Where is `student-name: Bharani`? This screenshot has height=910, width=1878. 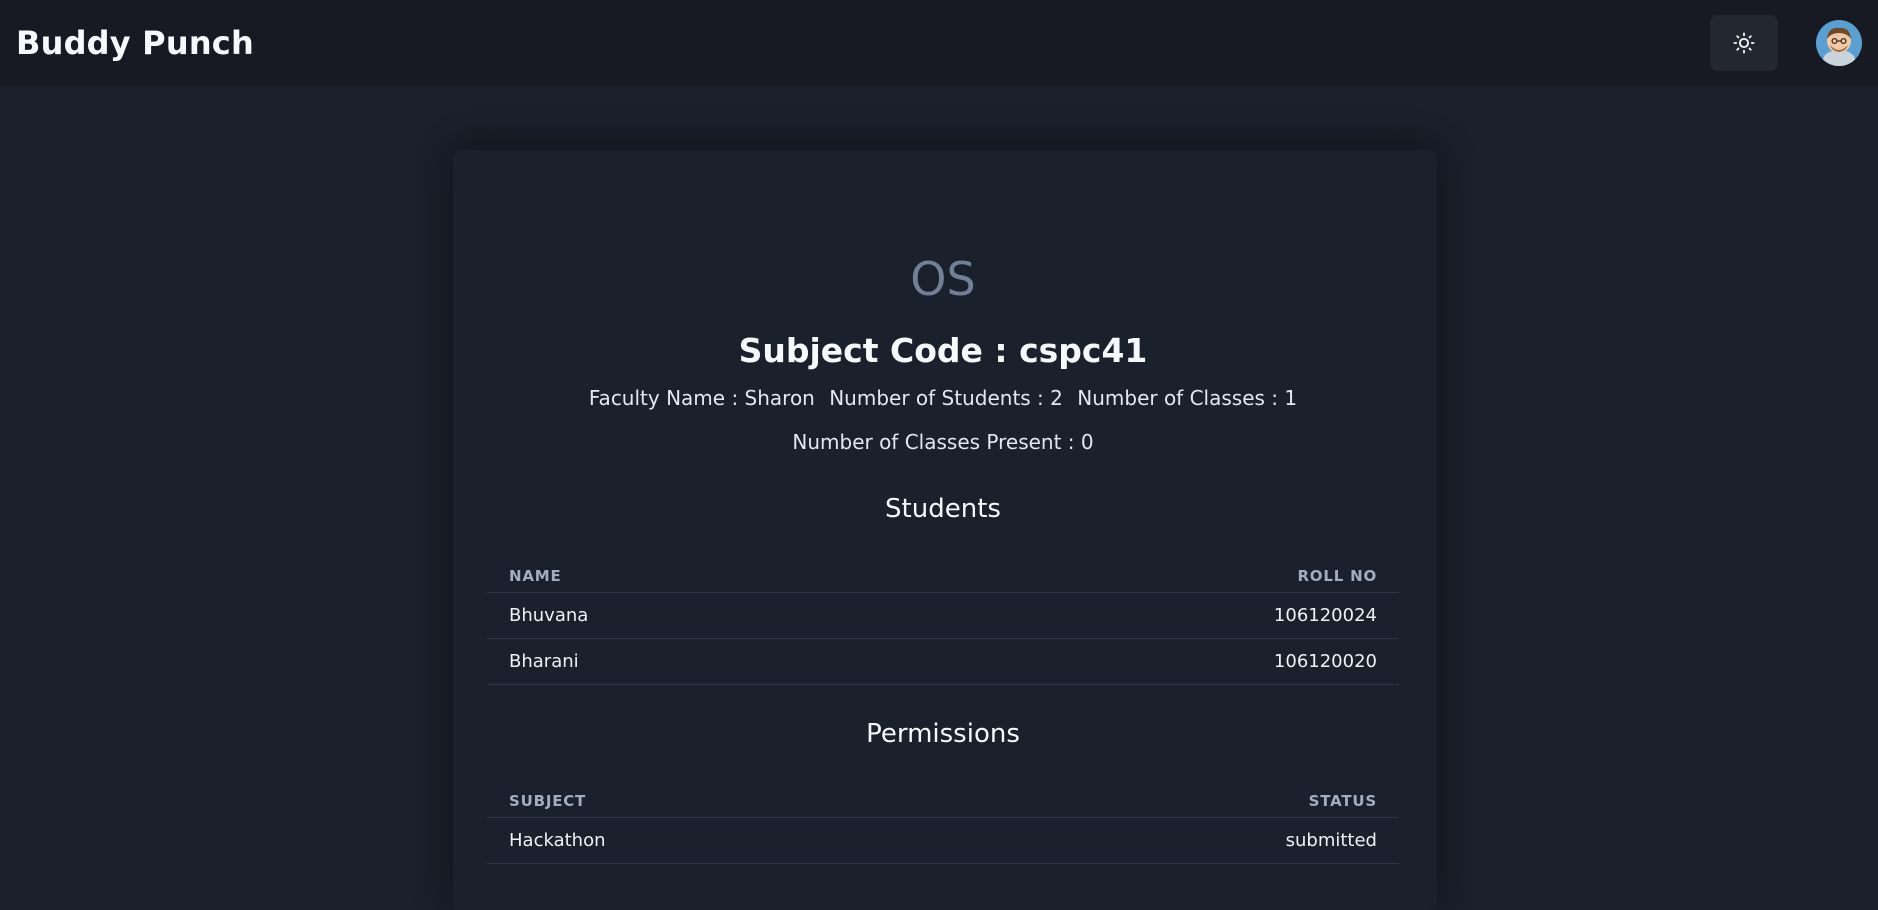 student-name: Bharani is located at coordinates (695, 661).